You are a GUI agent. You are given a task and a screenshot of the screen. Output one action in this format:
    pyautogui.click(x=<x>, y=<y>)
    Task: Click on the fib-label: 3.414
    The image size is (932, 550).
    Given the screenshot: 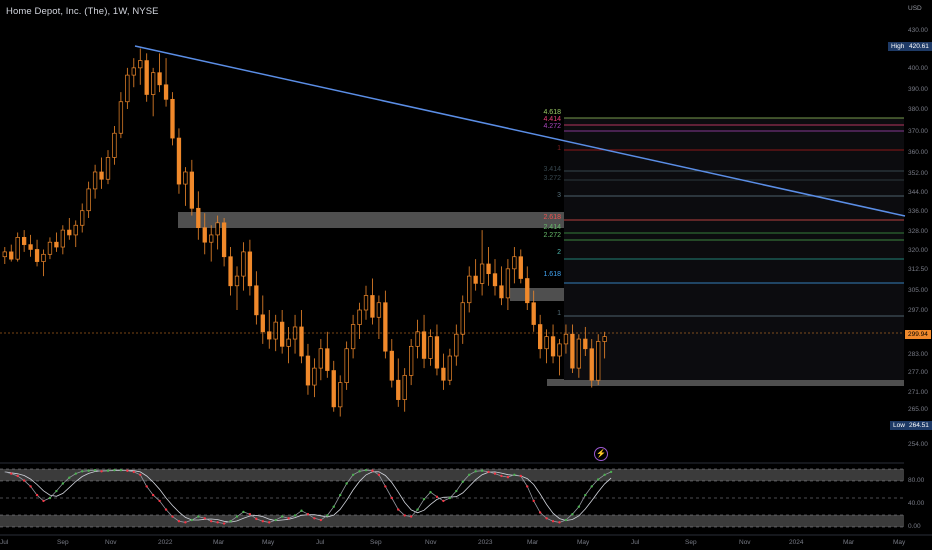 What is the action you would take?
    pyautogui.click(x=552, y=169)
    